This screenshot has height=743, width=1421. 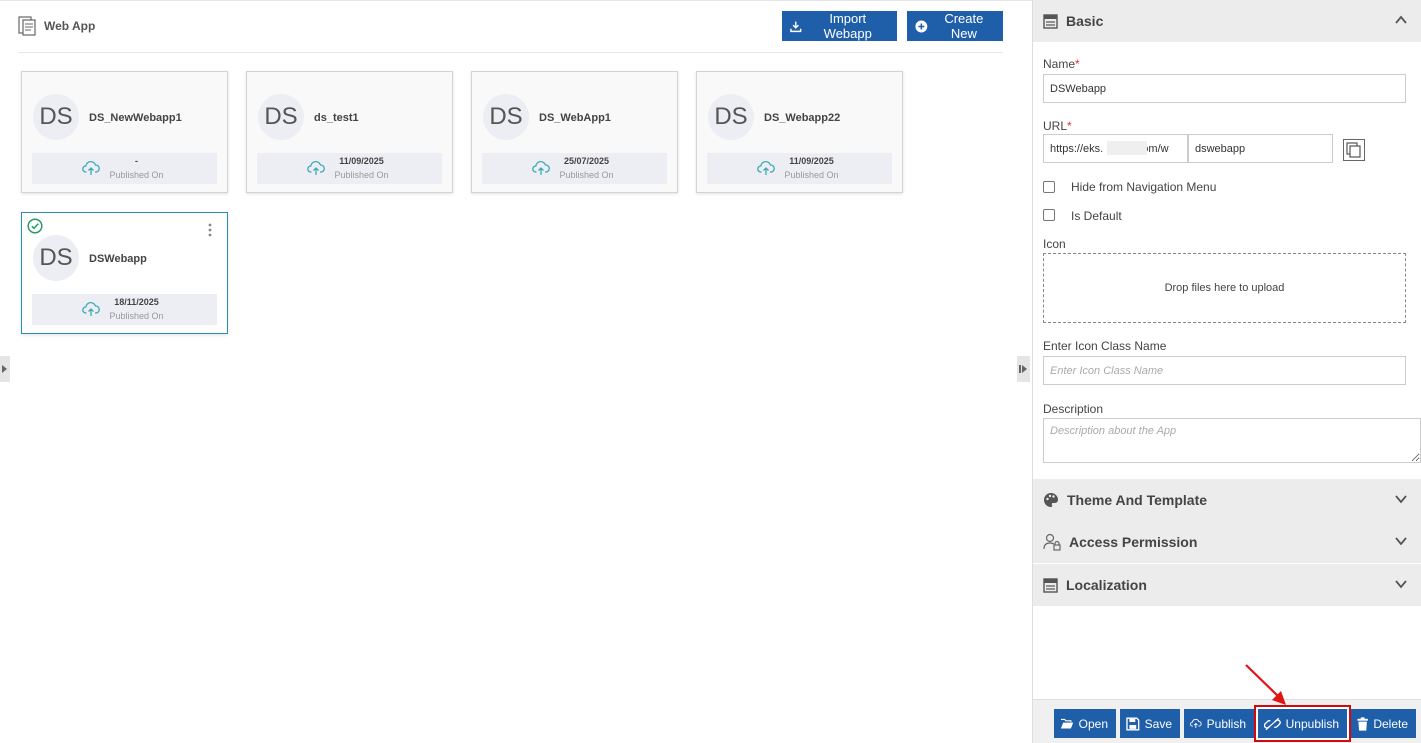 What do you see at coordinates (1133, 723) in the screenshot?
I see `save-icon` at bounding box center [1133, 723].